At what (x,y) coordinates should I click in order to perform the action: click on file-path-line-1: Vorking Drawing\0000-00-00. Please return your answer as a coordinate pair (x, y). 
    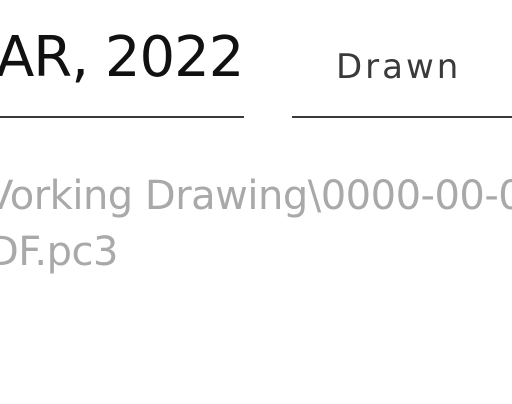
    Looking at the image, I should click on (256, 196).